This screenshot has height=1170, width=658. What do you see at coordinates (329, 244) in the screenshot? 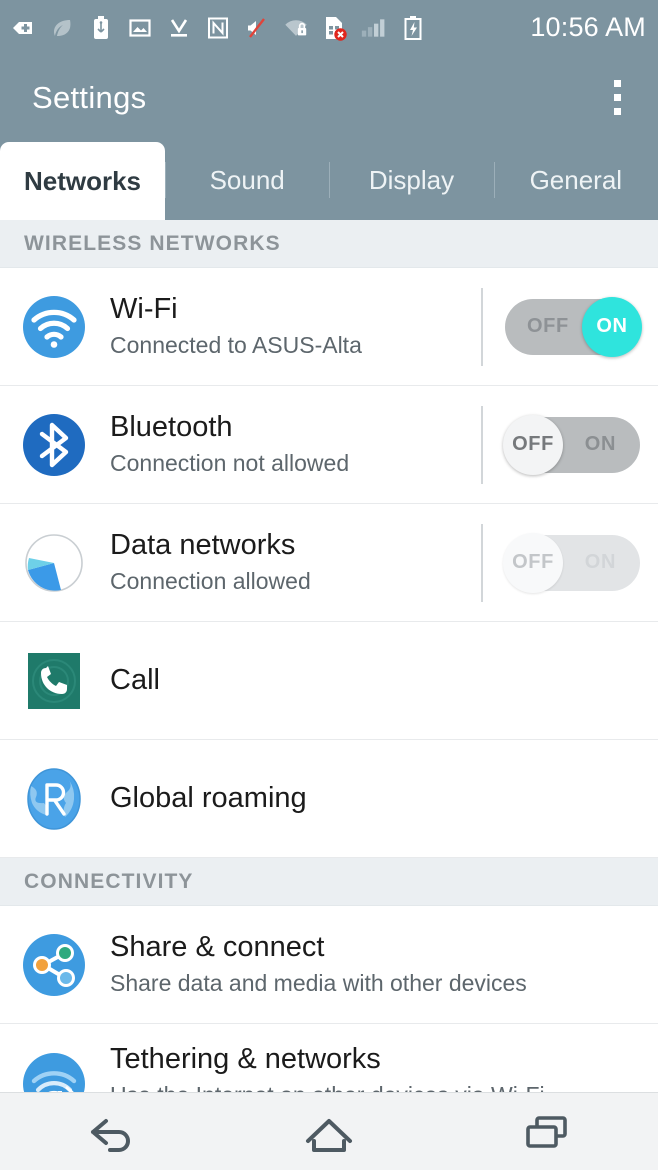
I see `section-header-wireless-networks: WIRELESS NETWORKS` at bounding box center [329, 244].